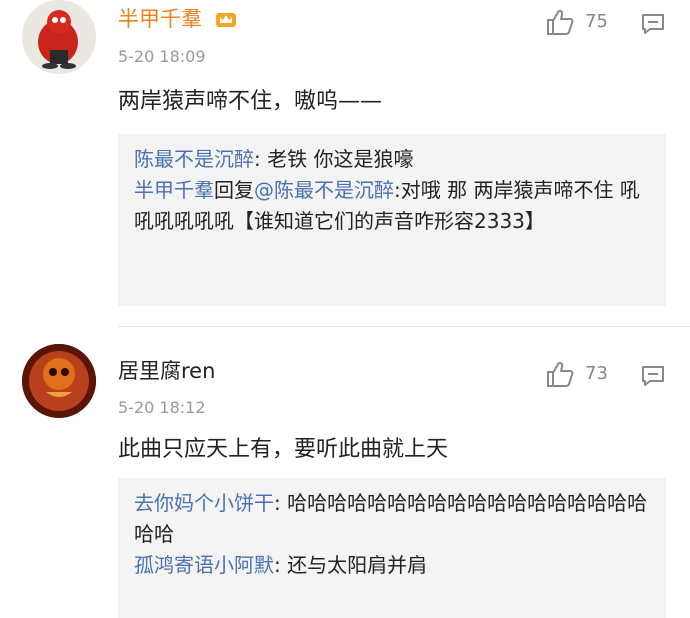  What do you see at coordinates (596, 373) in the screenshot?
I see `like-count: 73` at bounding box center [596, 373].